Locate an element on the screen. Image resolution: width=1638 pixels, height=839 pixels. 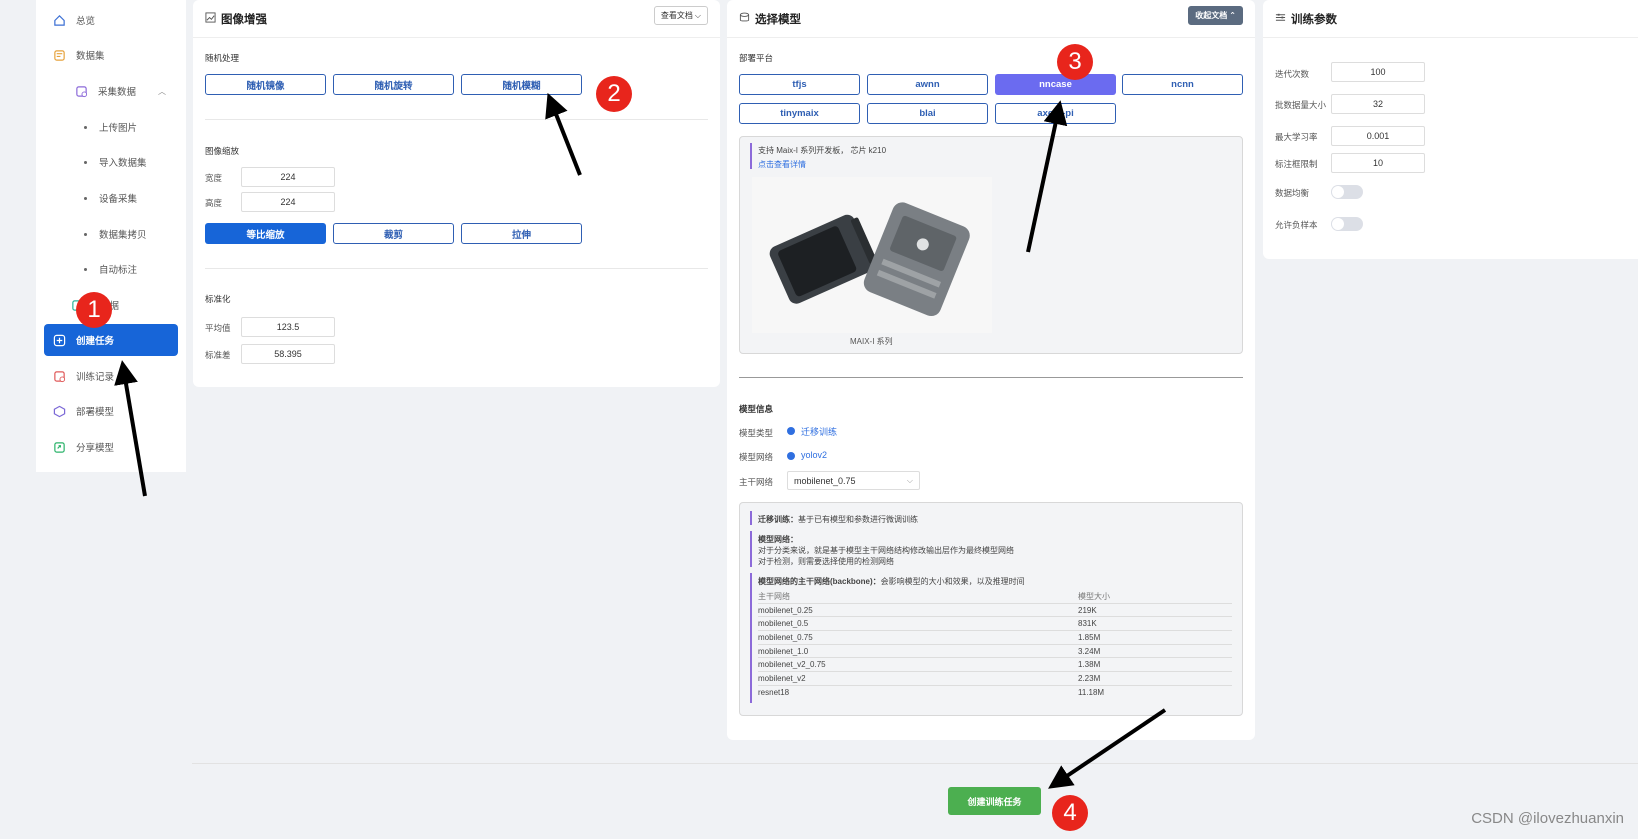
platform-nncase-button: nncase is located at coordinates (1055, 84).